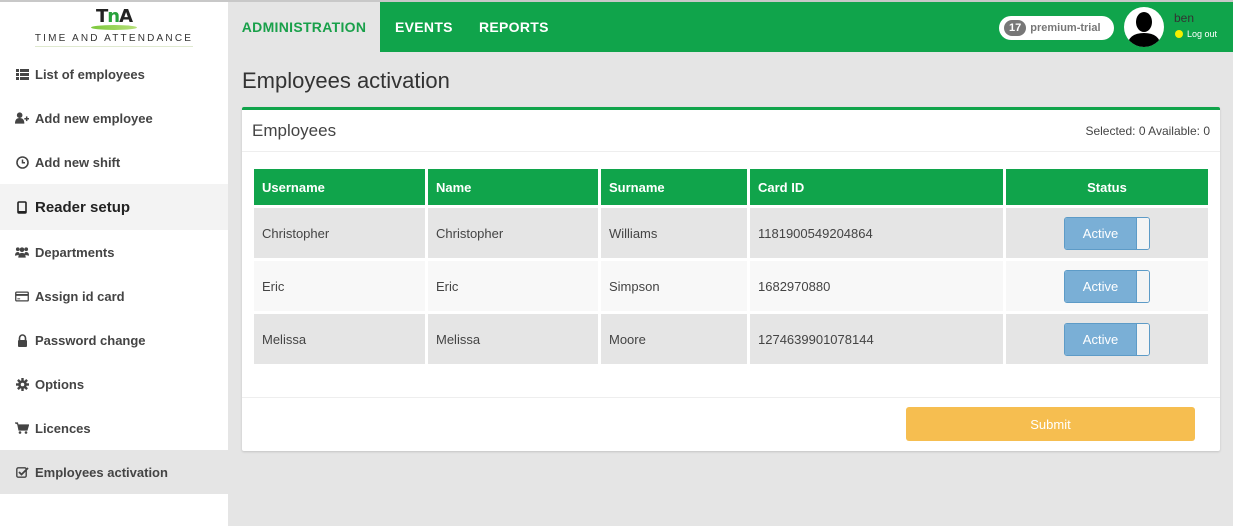 This screenshot has height=526, width=1233. I want to click on cell-username: Melissa, so click(339, 339).